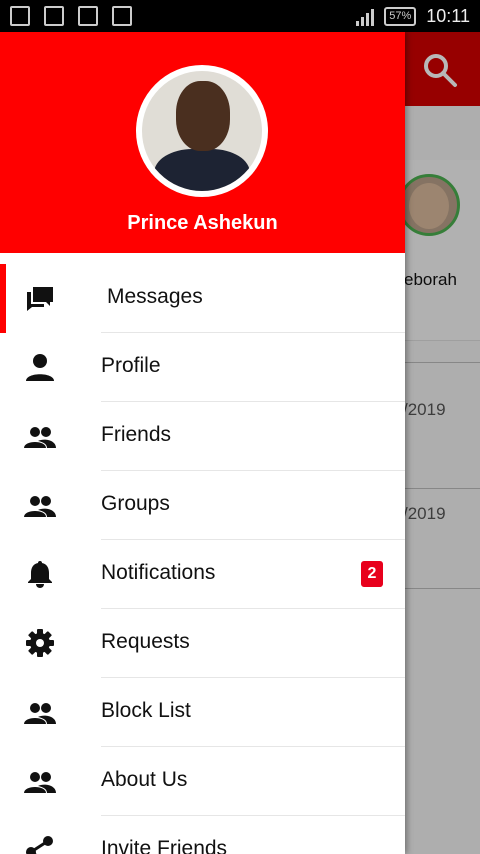 The image size is (480, 854). What do you see at coordinates (202, 223) in the screenshot?
I see `profile-name: Prince Ashekun` at bounding box center [202, 223].